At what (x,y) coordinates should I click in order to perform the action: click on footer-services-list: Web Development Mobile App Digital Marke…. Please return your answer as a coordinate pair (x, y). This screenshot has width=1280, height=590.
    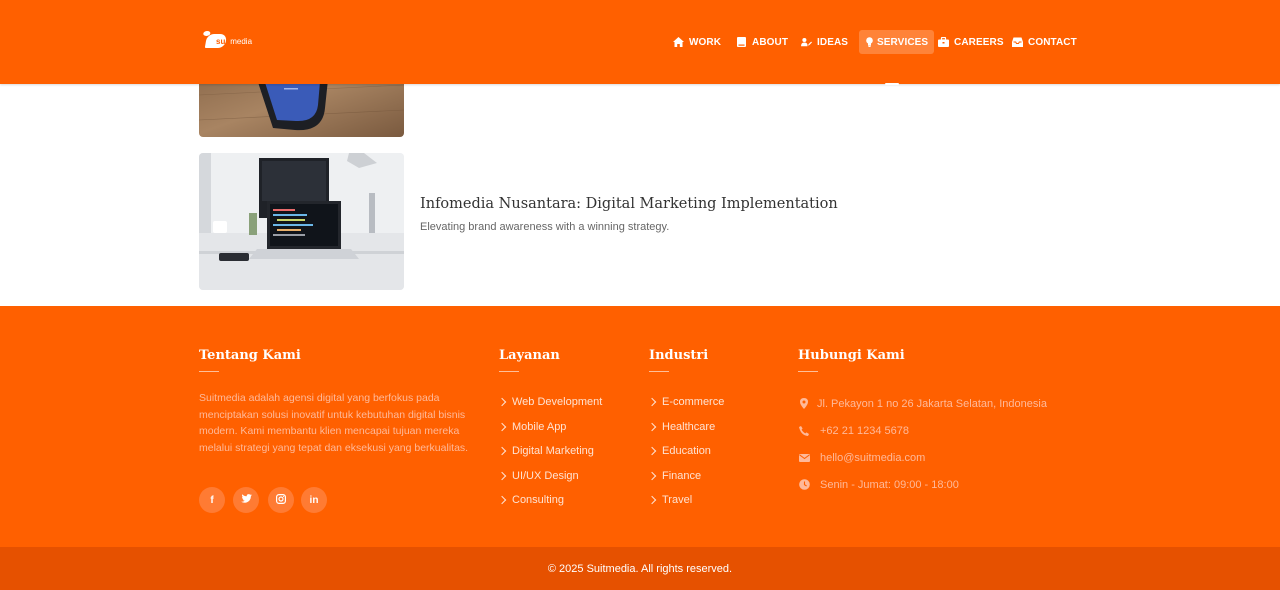
    Looking at the image, I should click on (550, 451).